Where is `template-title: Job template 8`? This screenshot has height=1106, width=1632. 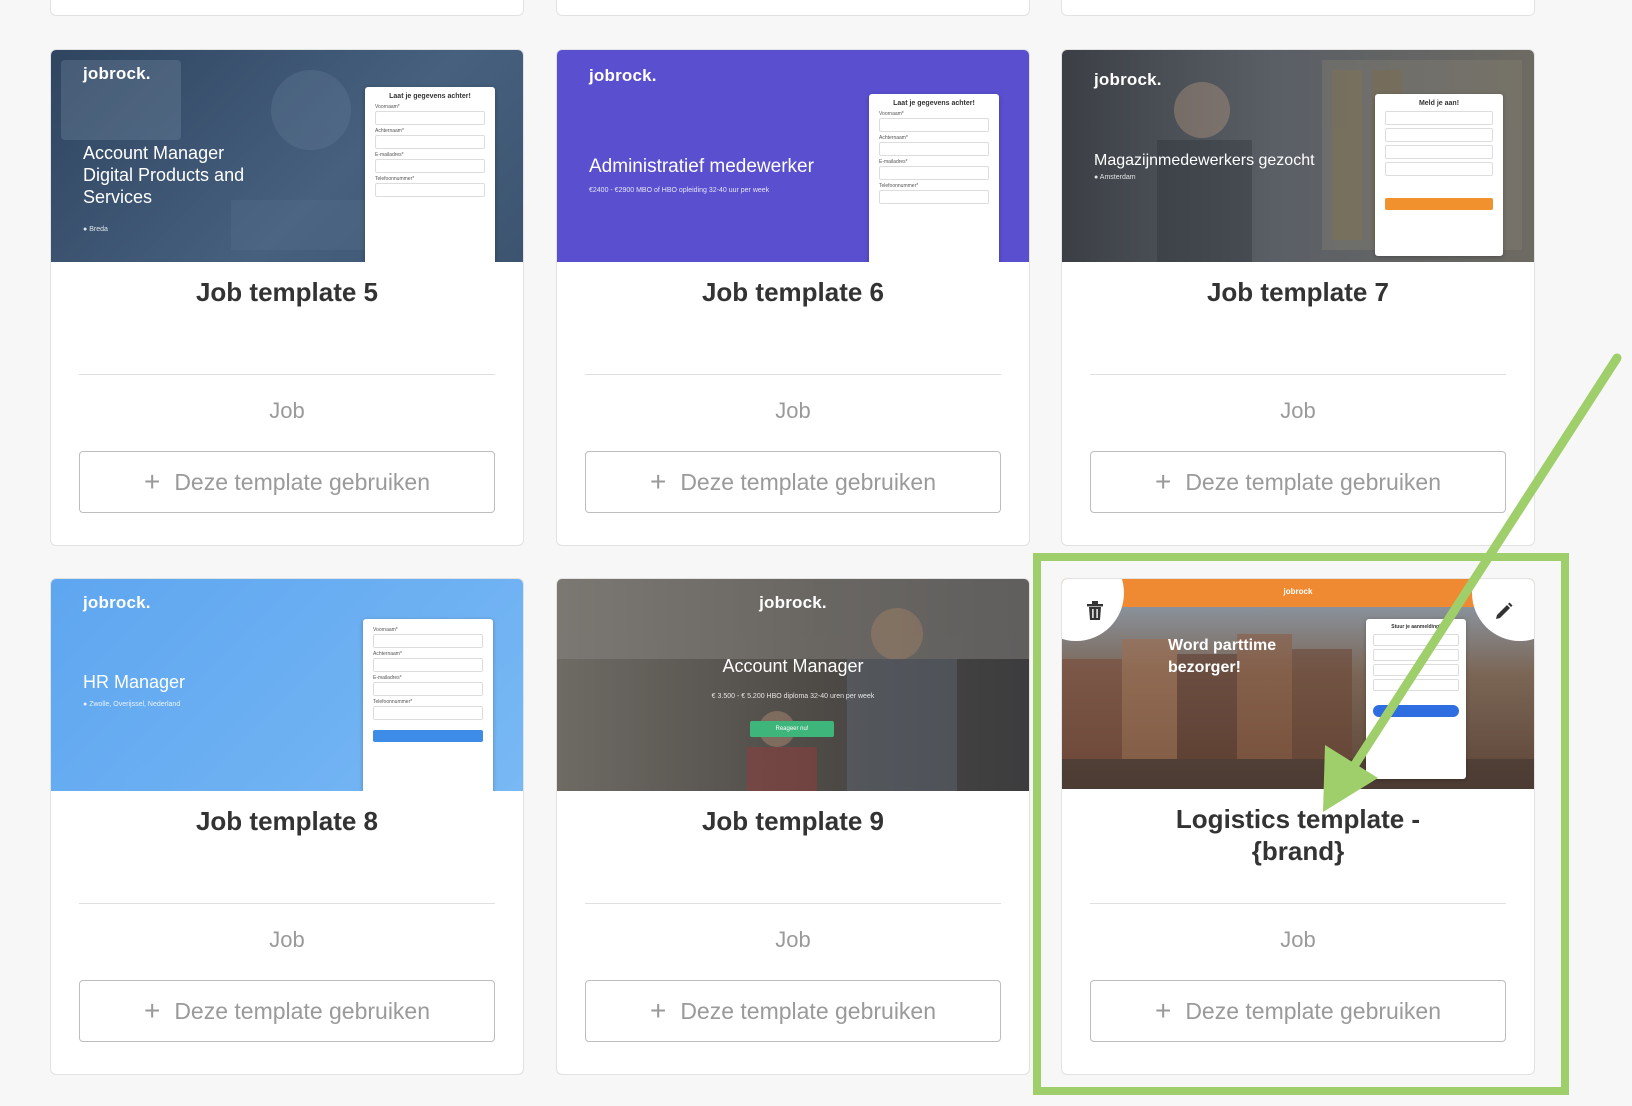 template-title: Job template 8 is located at coordinates (287, 821).